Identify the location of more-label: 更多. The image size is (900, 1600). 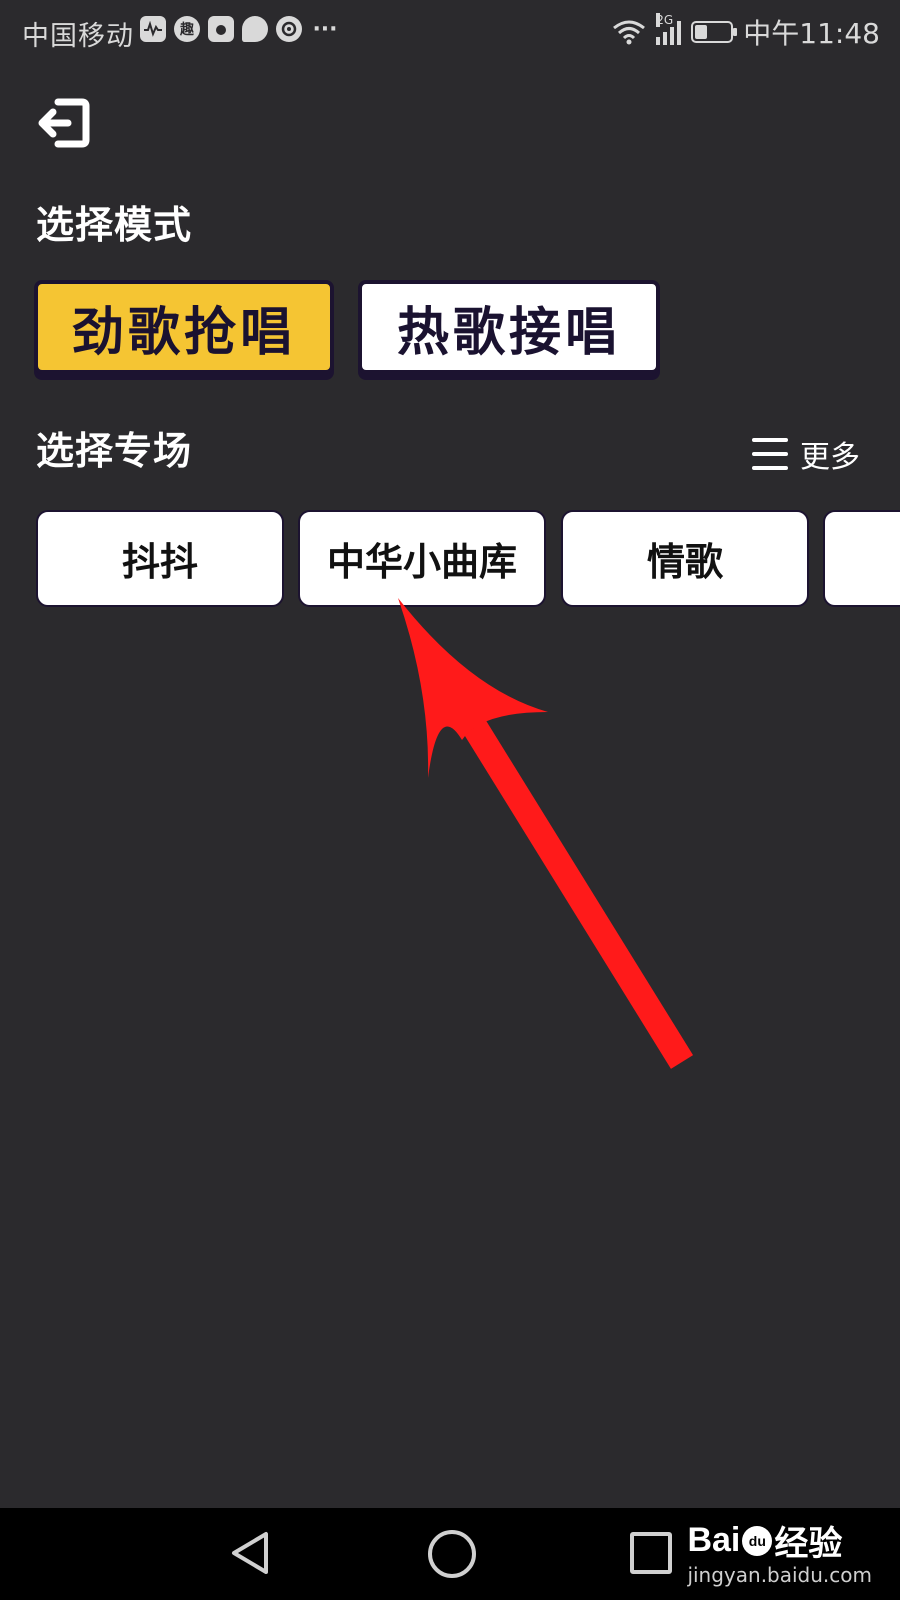
(830, 457).